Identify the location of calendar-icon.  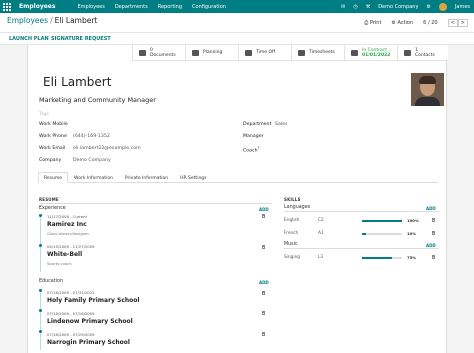
(195, 52).